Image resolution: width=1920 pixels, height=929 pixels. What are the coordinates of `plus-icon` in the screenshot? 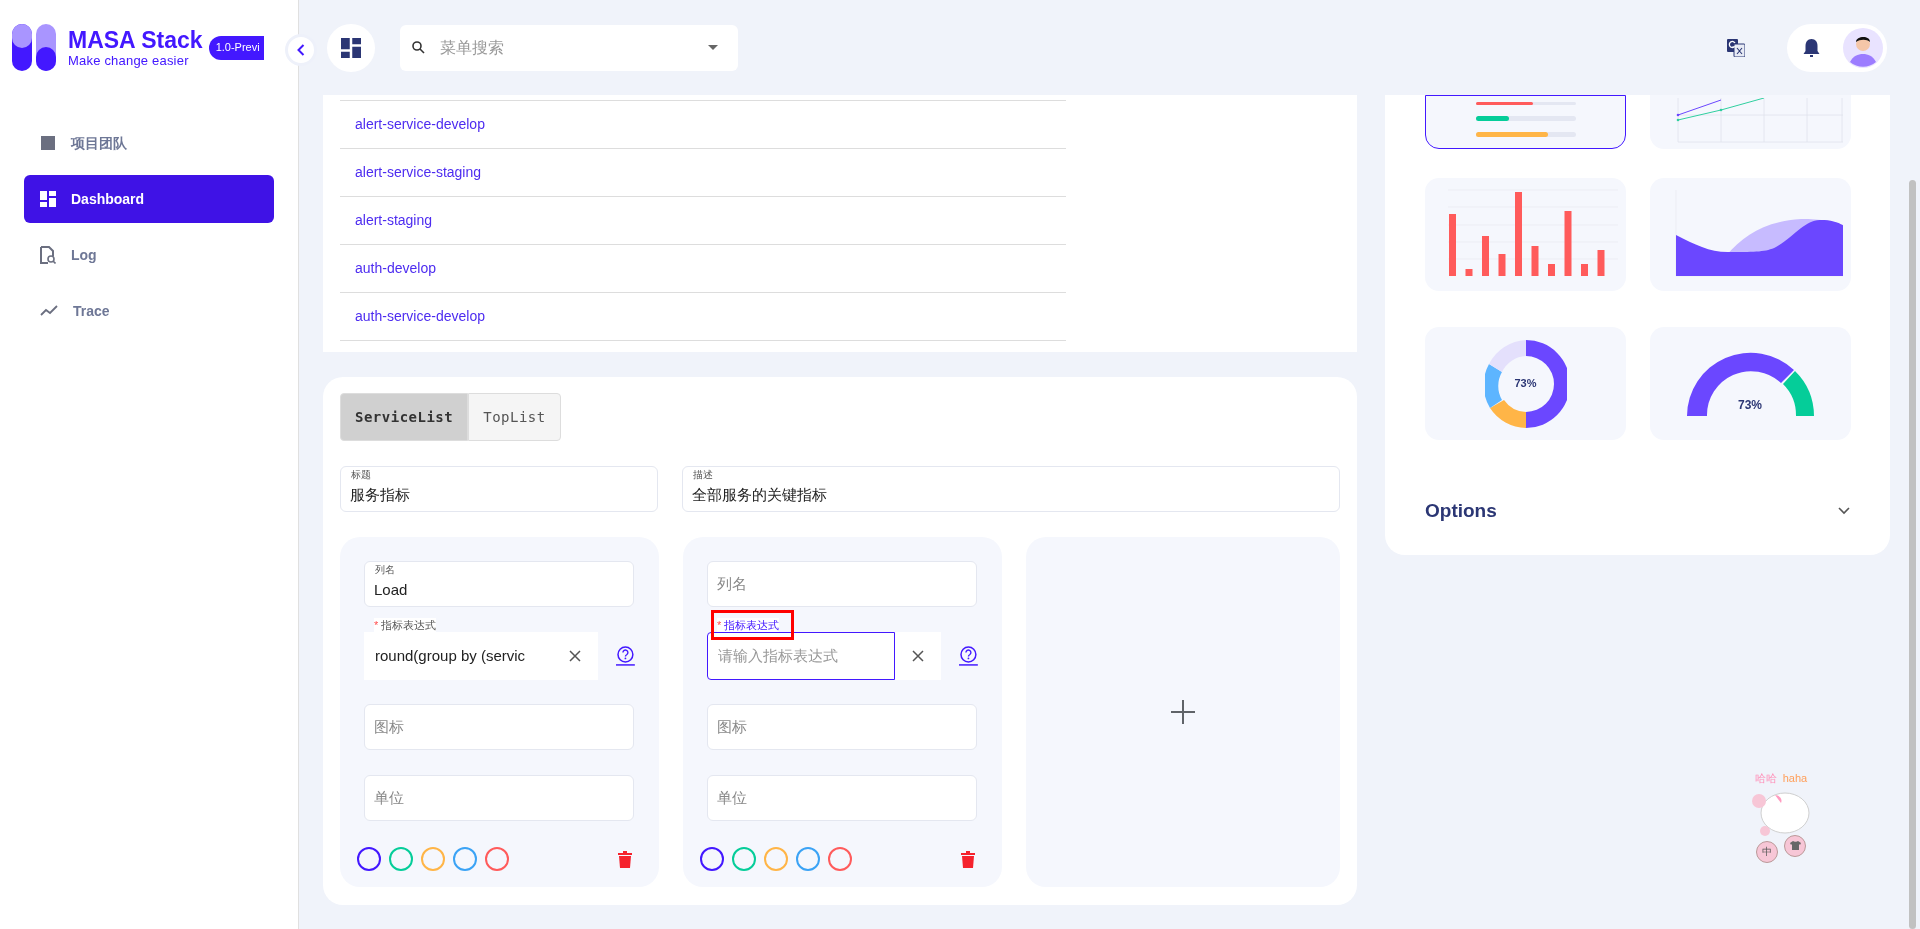 It's located at (1183, 712).